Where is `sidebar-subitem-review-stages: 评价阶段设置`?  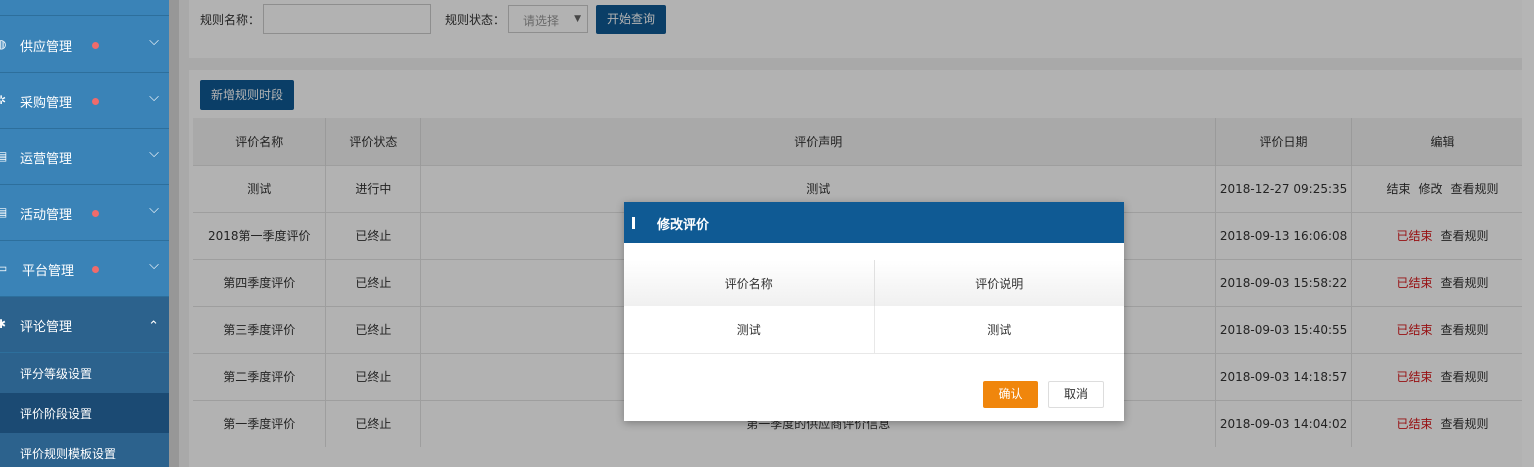 sidebar-subitem-review-stages: 评价阶段设置 is located at coordinates (84, 413).